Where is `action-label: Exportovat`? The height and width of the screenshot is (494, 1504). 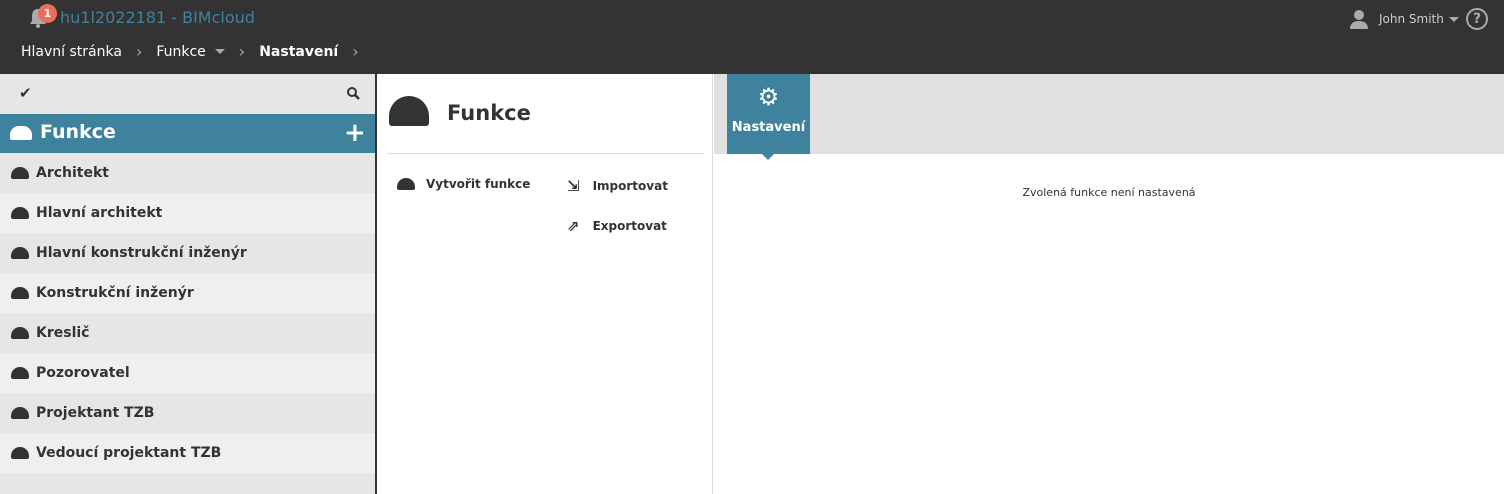
action-label: Exportovat is located at coordinates (629, 226).